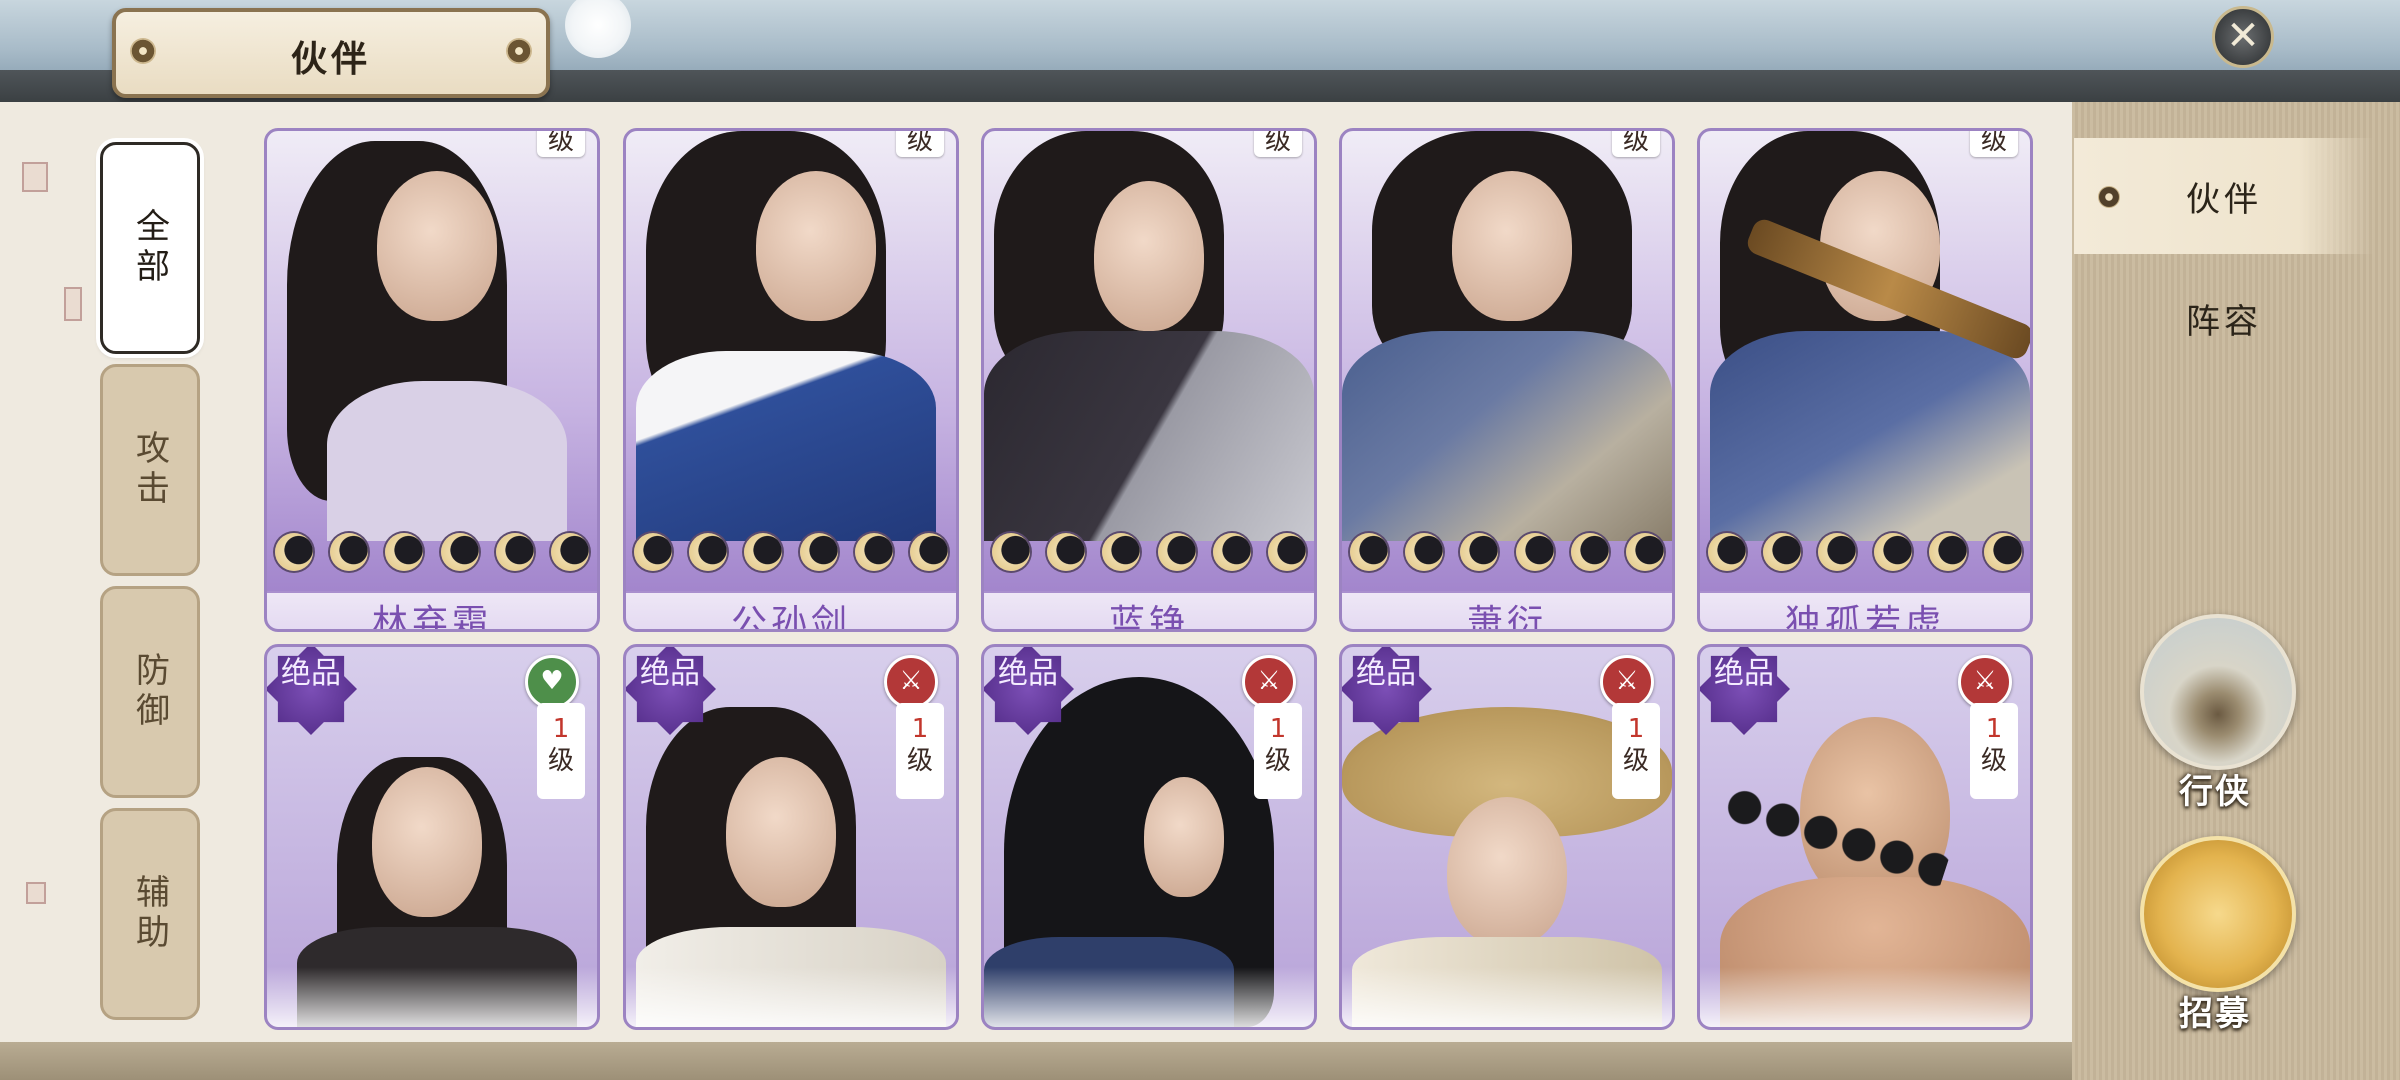 The width and height of the screenshot is (2400, 1080). I want to click on partner-card: 级 萧衍, so click(1507, 380).